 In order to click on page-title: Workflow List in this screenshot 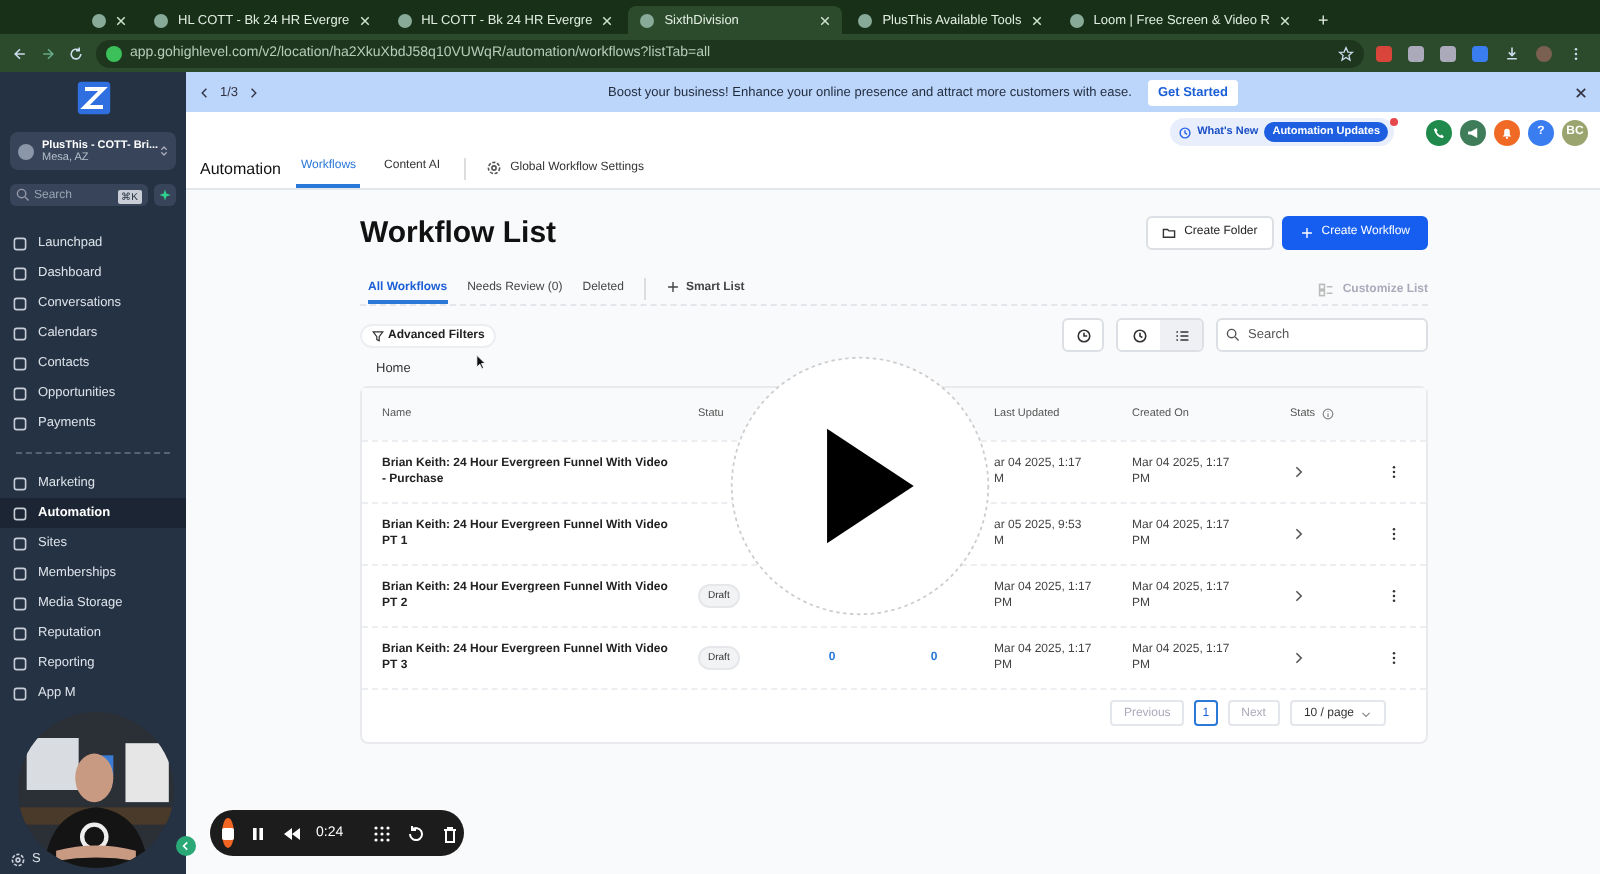, I will do `click(458, 232)`.